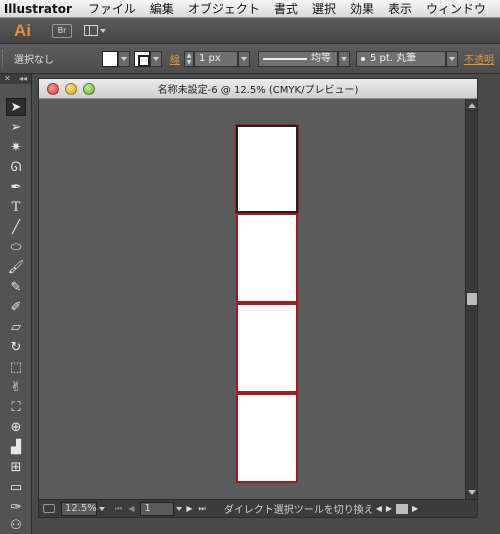 This screenshot has width=500, height=534. What do you see at coordinates (363, 58) in the screenshot?
I see `brush-dot-icon` at bounding box center [363, 58].